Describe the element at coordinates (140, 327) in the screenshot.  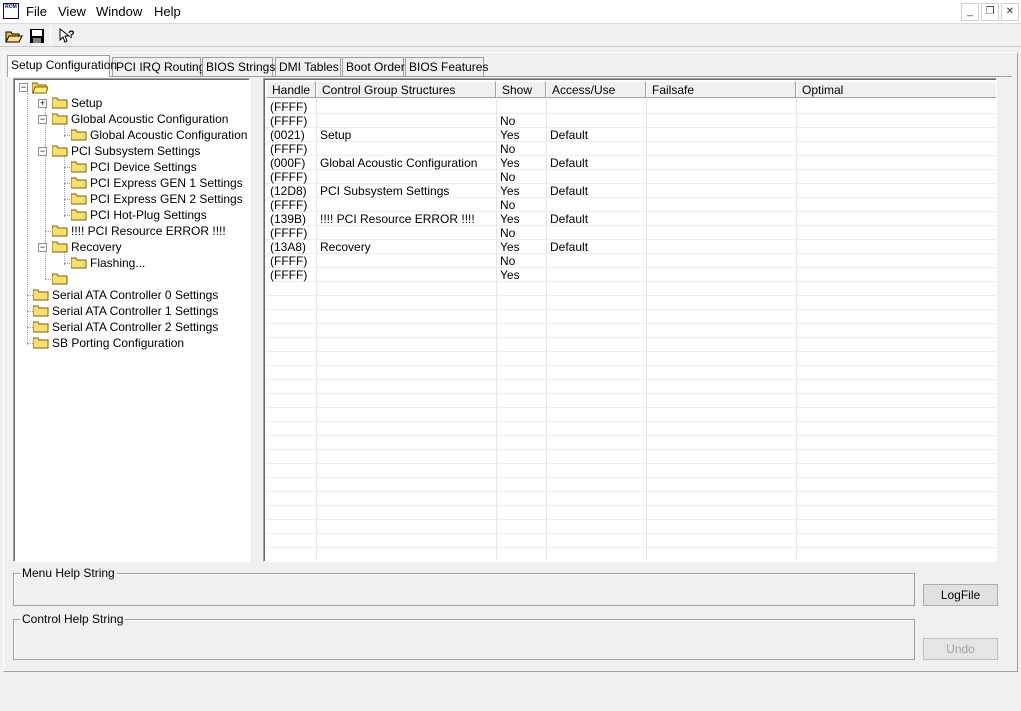
I see `tree-item-sata2: Serial ATA Controller 2 Settings` at that location.